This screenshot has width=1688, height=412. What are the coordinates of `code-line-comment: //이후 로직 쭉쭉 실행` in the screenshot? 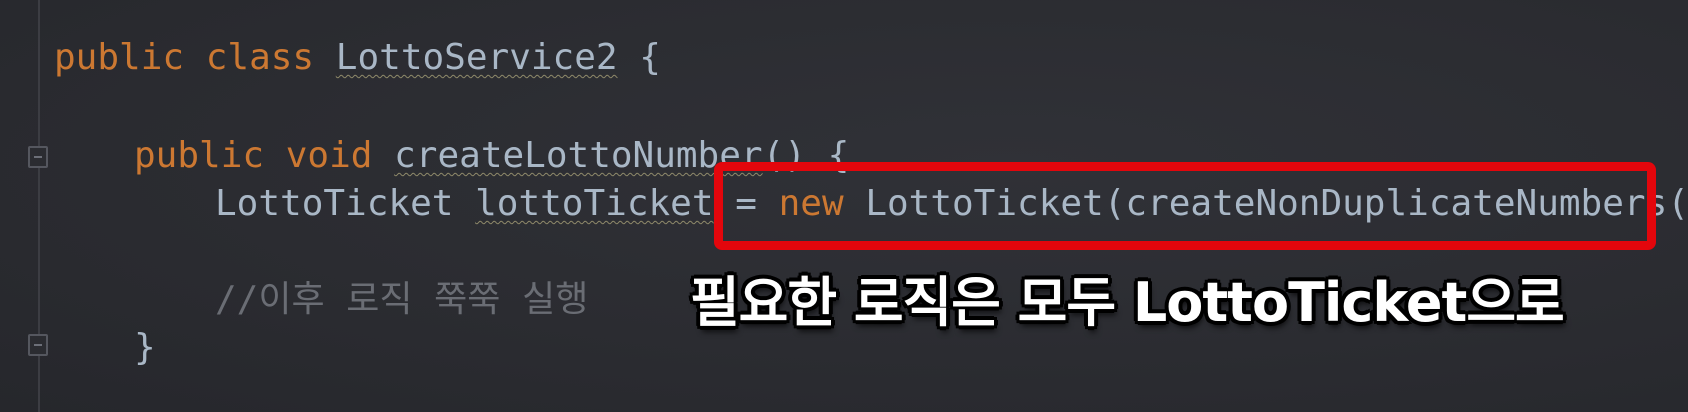 It's located at (402, 299).